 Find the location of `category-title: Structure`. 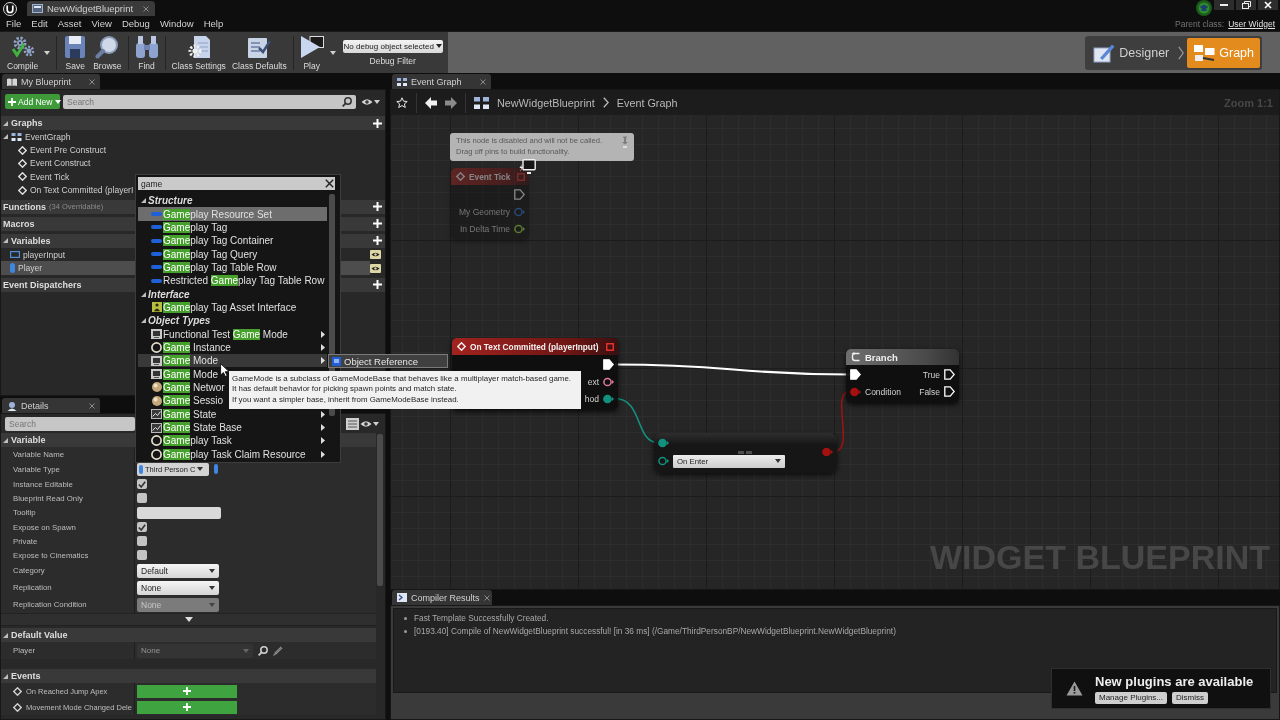

category-title: Structure is located at coordinates (170, 201).